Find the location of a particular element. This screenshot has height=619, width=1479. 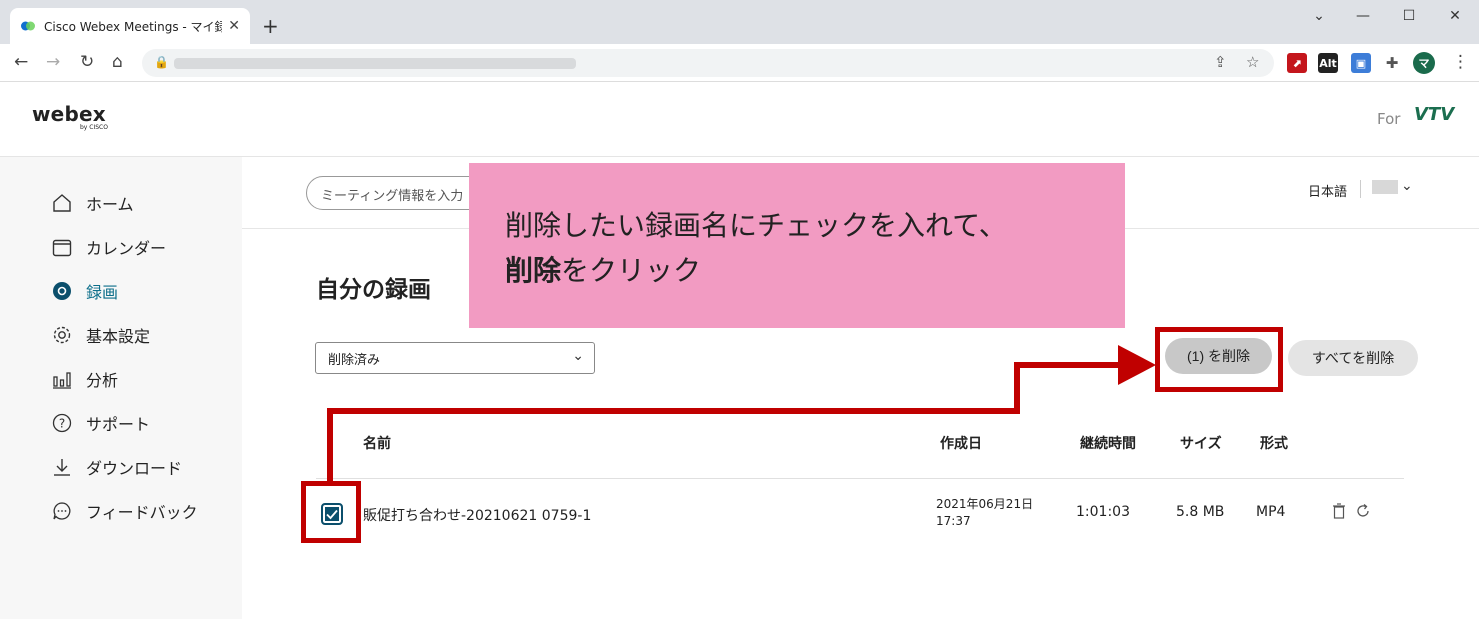

user-avatar-redacted is located at coordinates (1385, 187).